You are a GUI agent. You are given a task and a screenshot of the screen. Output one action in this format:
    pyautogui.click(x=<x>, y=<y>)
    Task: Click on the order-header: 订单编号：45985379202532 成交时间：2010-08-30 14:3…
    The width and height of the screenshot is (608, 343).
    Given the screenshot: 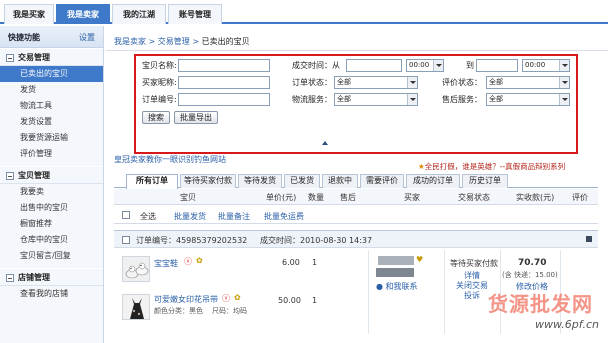 What is the action you would take?
    pyautogui.click(x=356, y=239)
    